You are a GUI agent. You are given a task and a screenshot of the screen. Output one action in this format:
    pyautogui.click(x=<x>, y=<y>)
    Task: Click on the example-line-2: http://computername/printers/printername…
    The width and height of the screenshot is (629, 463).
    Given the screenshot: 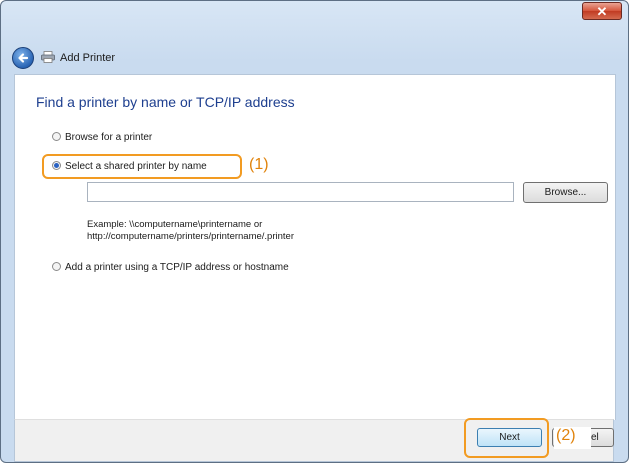 What is the action you would take?
    pyautogui.click(x=190, y=236)
    